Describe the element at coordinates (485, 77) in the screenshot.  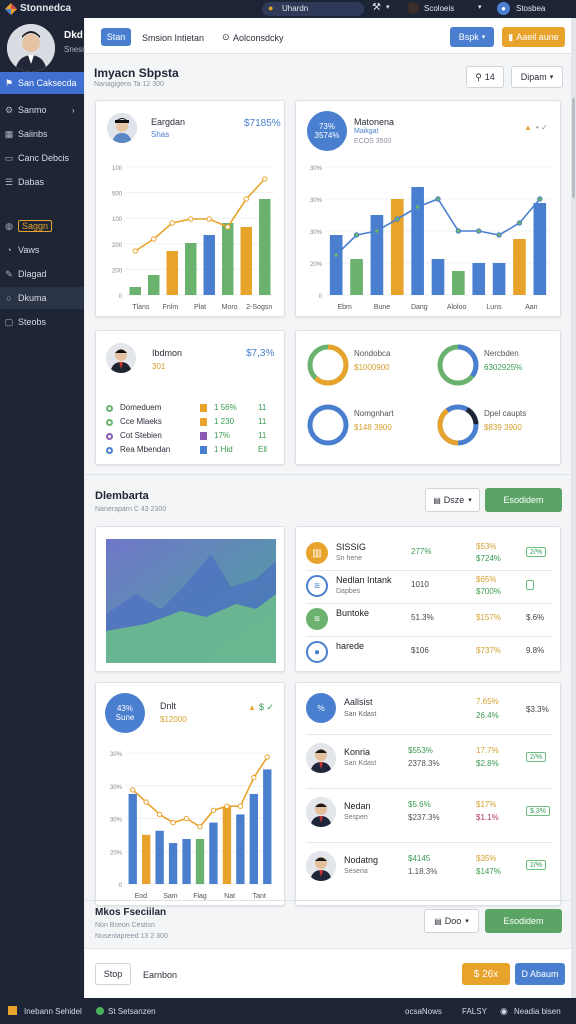
I see `count-button: ⚲ 14` at that location.